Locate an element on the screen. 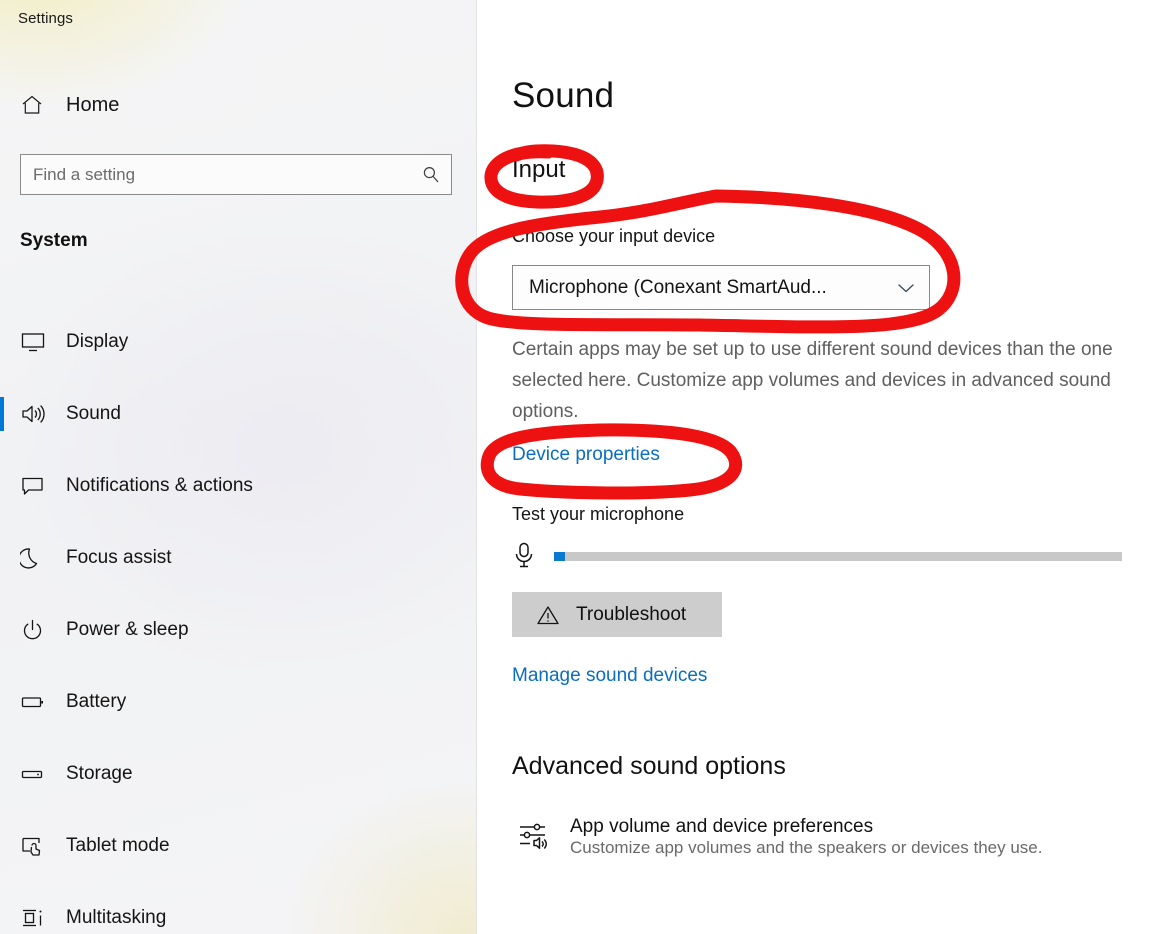 The width and height of the screenshot is (1155, 934). speaker-icon is located at coordinates (35, 414).